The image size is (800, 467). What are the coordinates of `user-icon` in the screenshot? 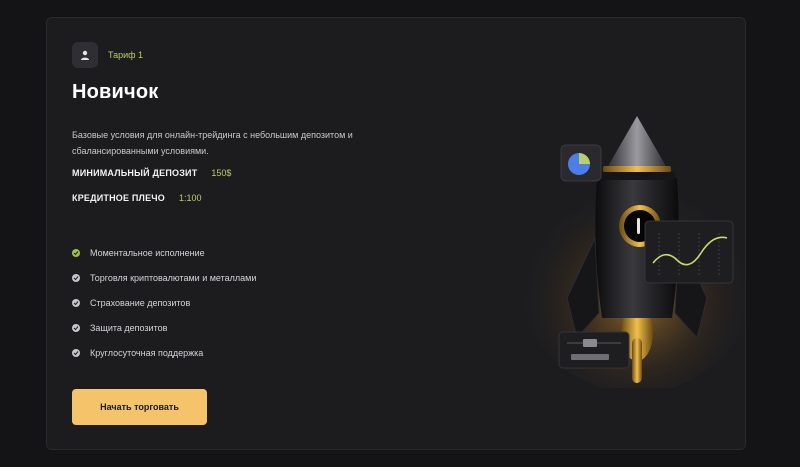 It's located at (85, 55).